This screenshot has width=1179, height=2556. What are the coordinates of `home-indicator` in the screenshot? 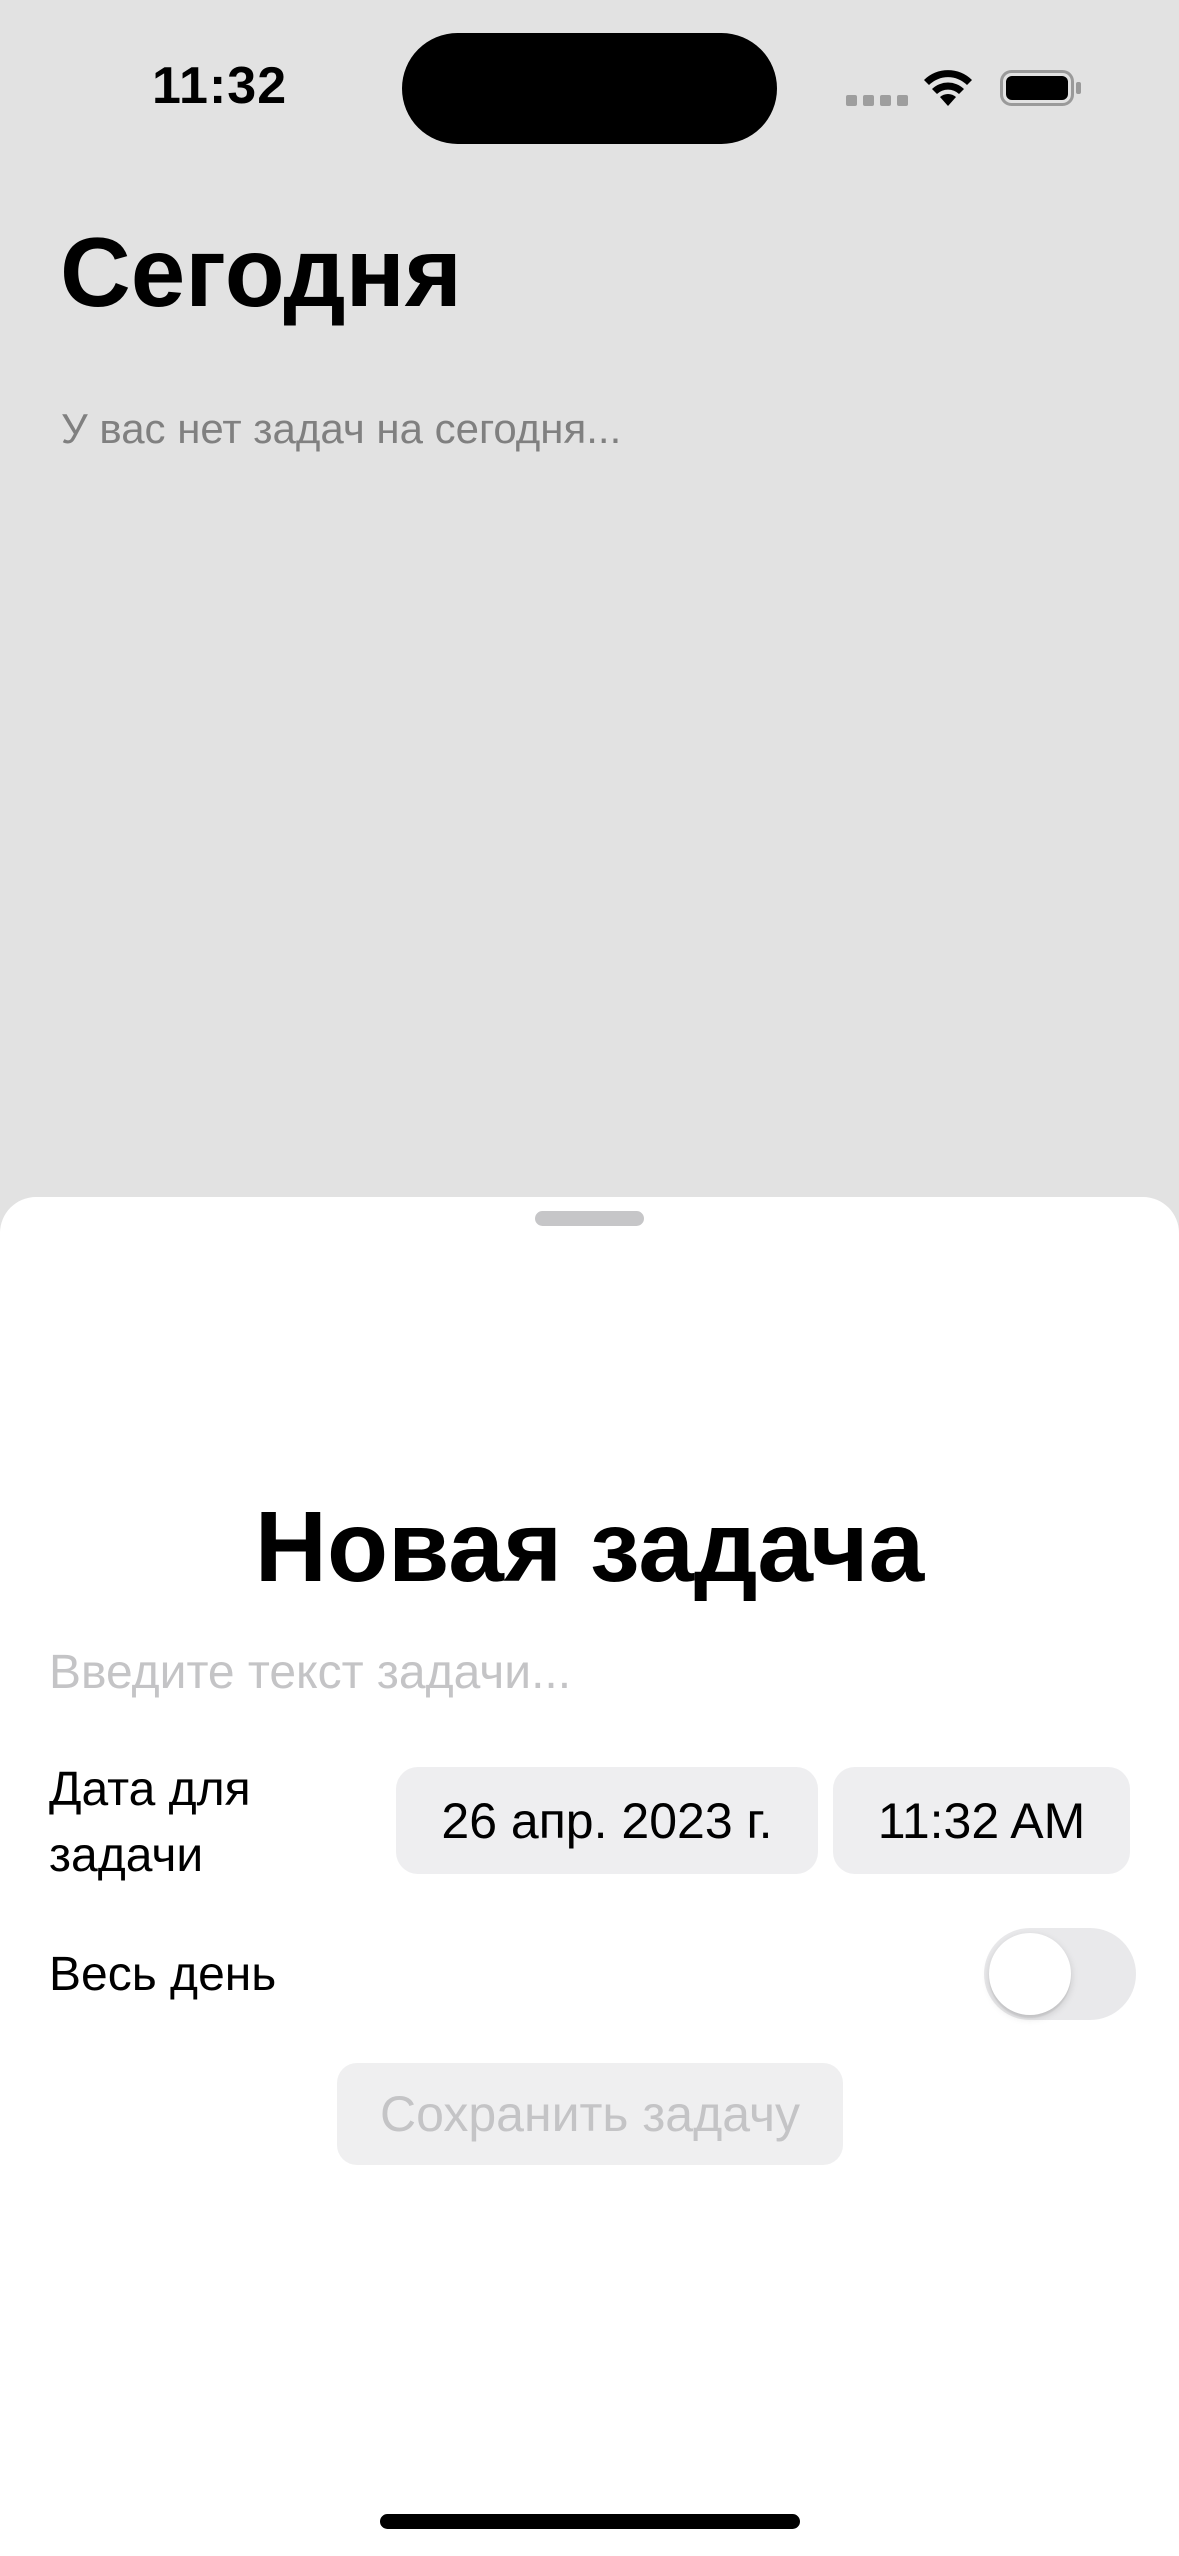 It's located at (590, 2521).